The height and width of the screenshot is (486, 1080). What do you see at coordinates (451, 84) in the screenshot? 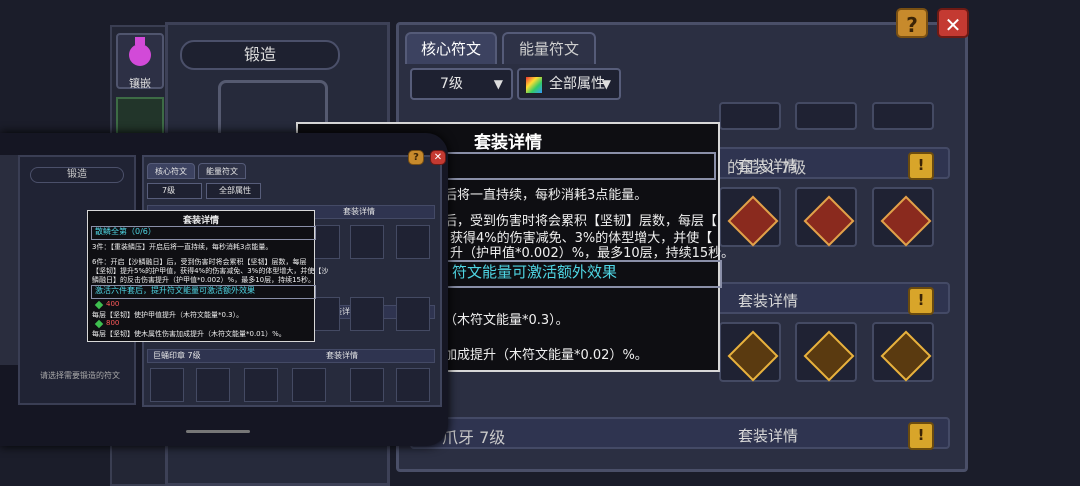
I see `level-value: 7级` at bounding box center [451, 84].